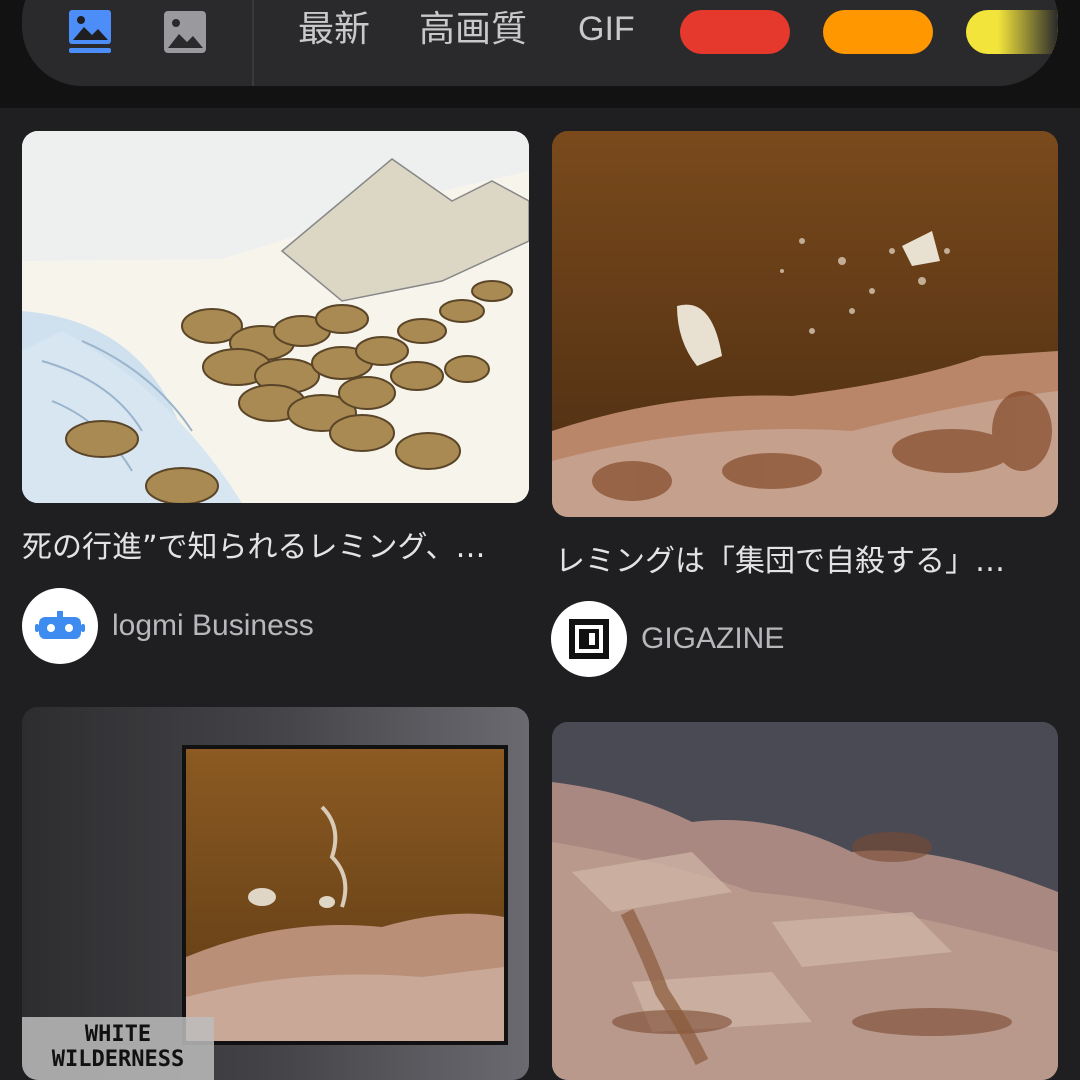 This screenshot has width=1080, height=1080. I want to click on robot-logo-icon, so click(60, 626).